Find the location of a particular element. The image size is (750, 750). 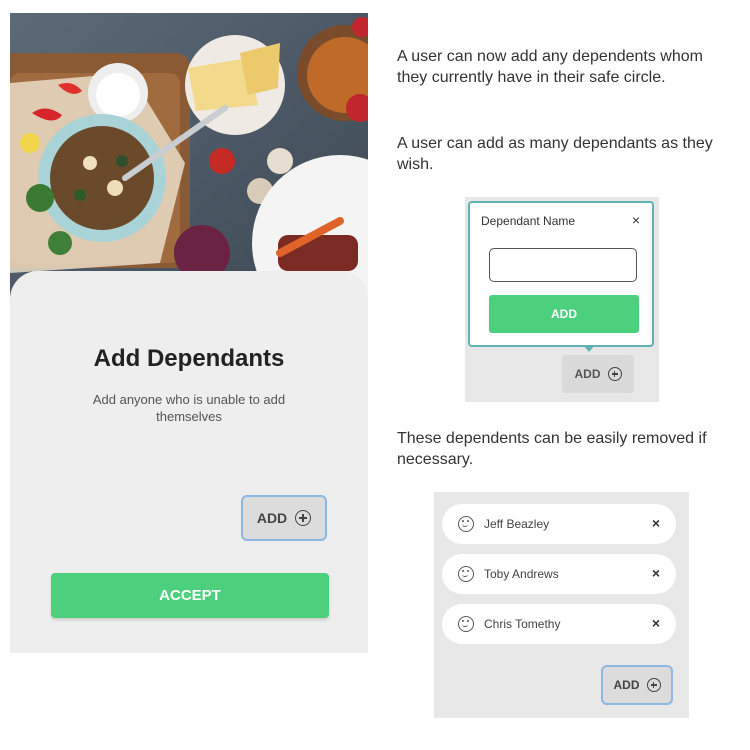

list-item: Chris Tomethy × is located at coordinates (559, 624).